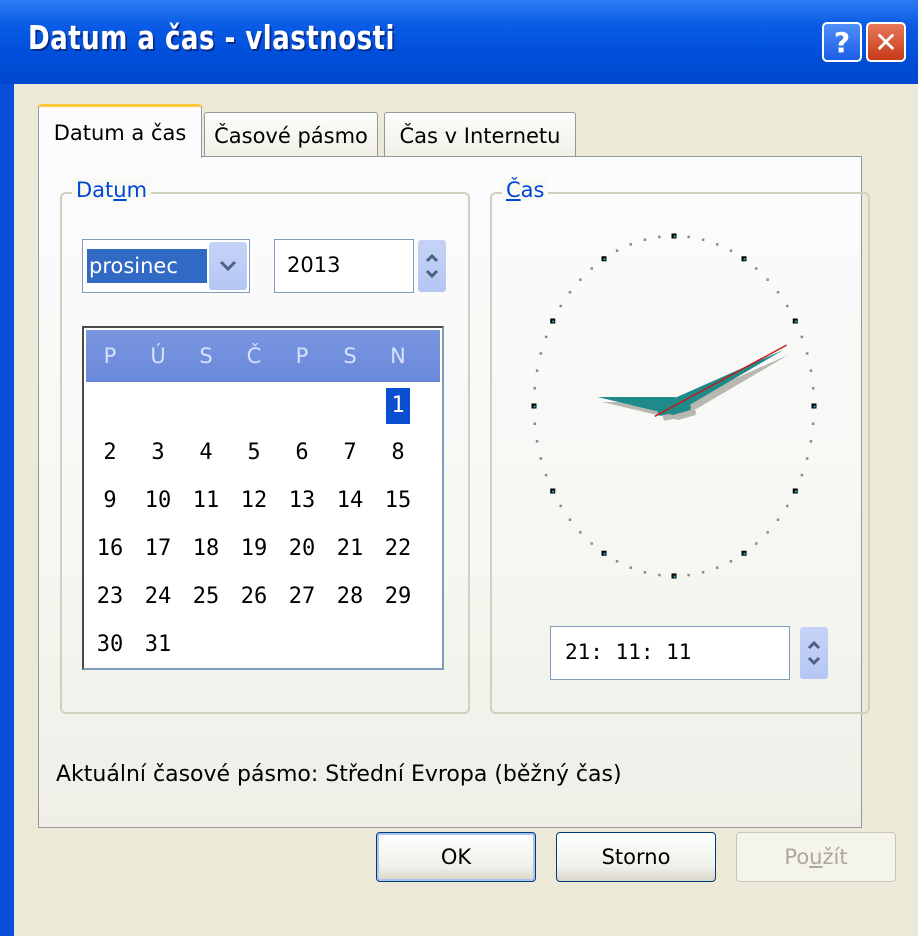  I want to click on help-button: ?, so click(842, 42).